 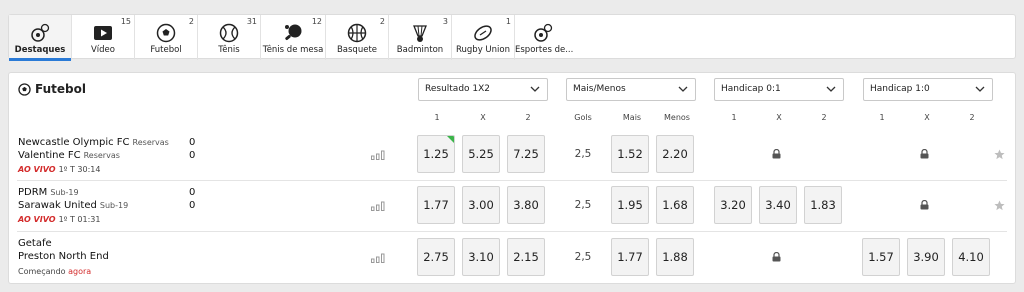 What do you see at coordinates (675, 205) in the screenshot?
I see `odd-button: 1.68` at bounding box center [675, 205].